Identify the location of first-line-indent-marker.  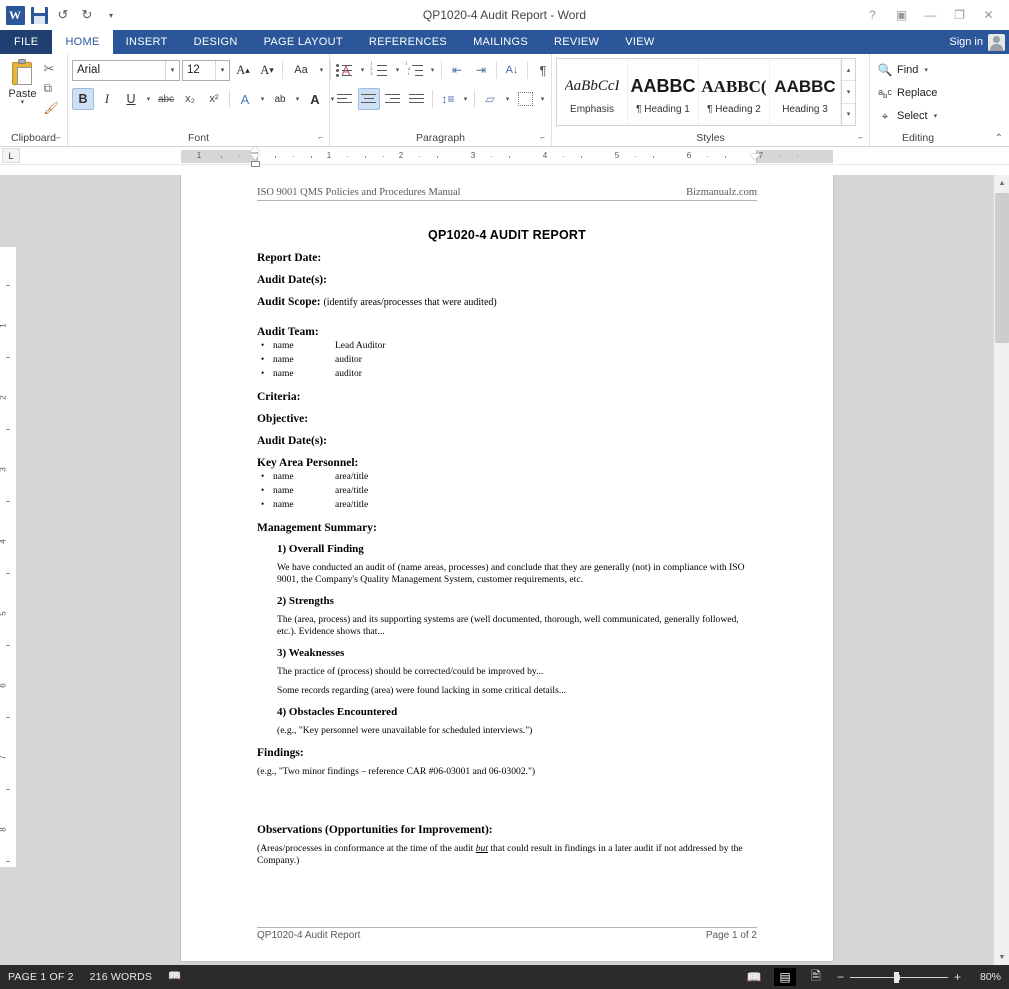
(255, 149).